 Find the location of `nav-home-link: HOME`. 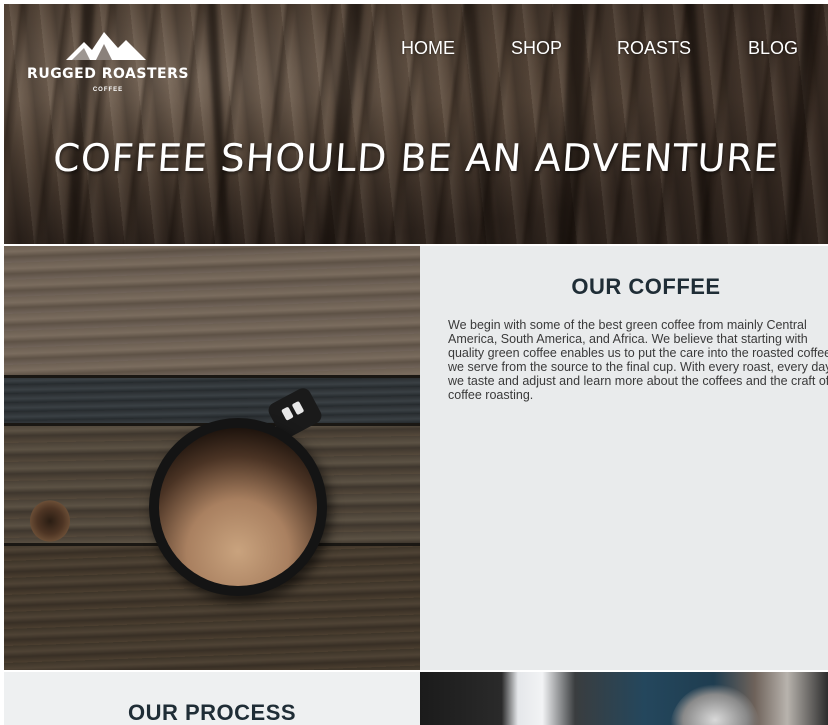

nav-home-link: HOME is located at coordinates (428, 48).